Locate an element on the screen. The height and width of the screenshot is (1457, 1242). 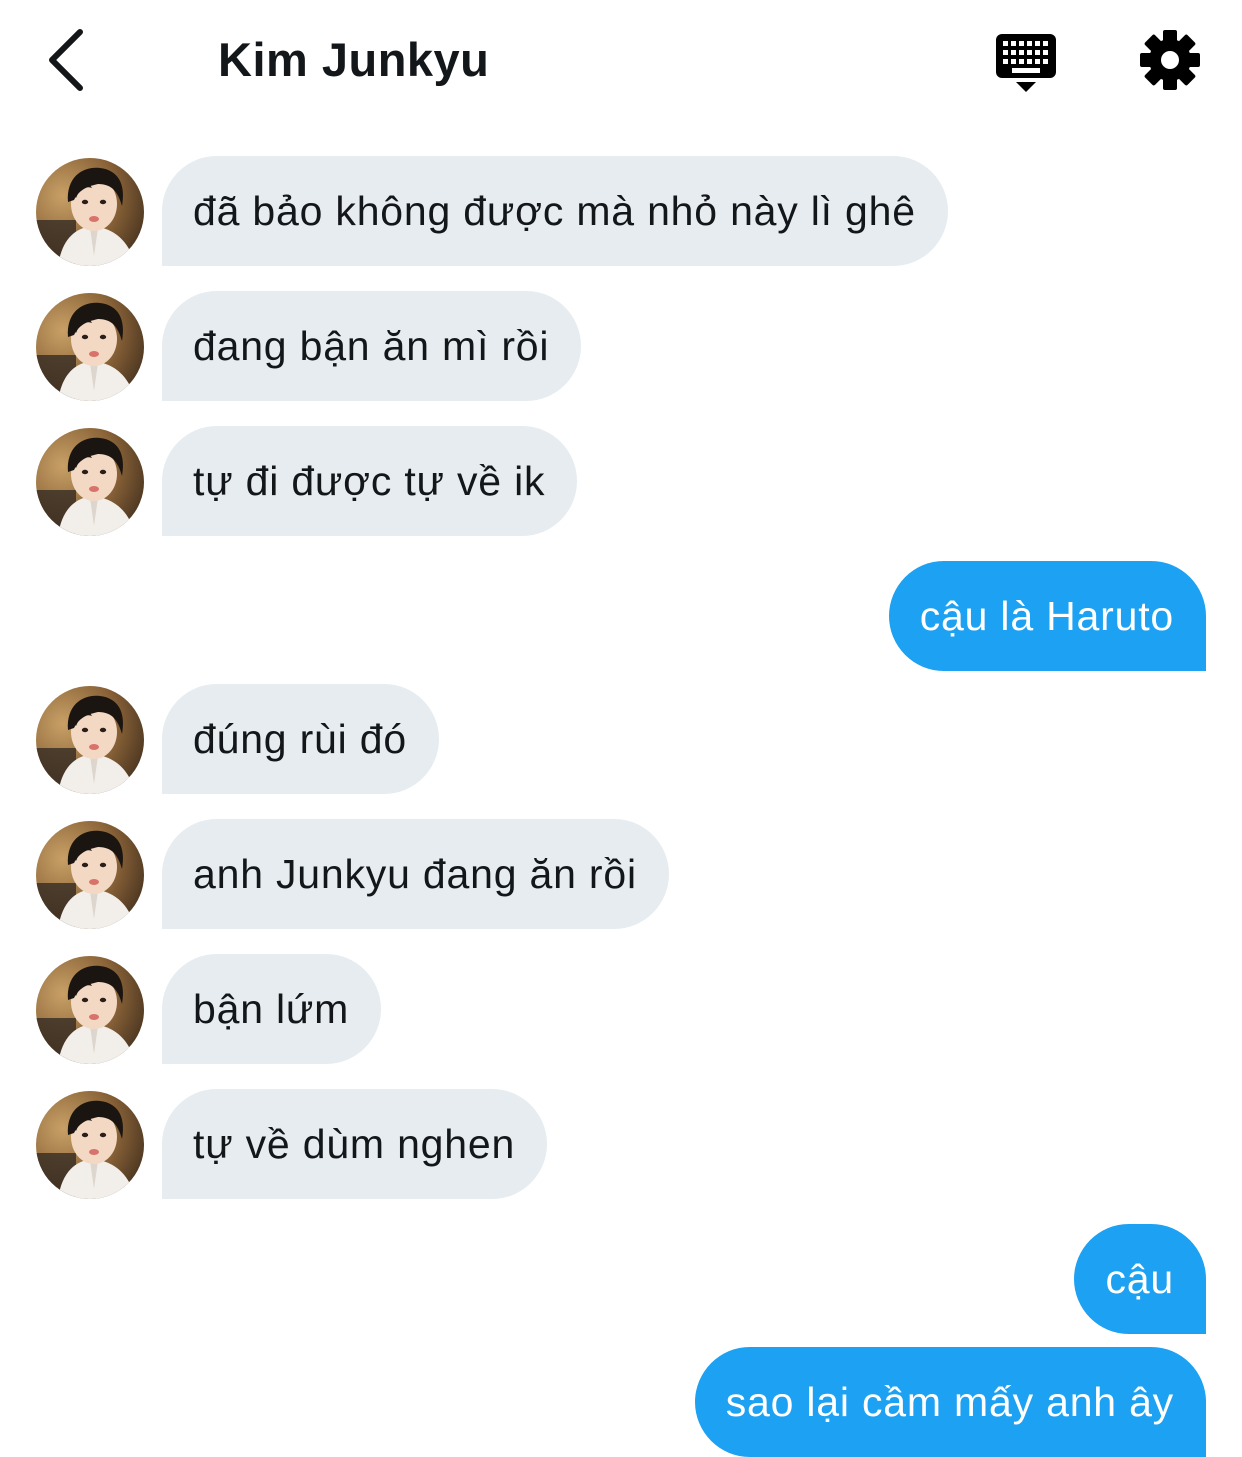
keyboard-toggle-button is located at coordinates (1026, 63).